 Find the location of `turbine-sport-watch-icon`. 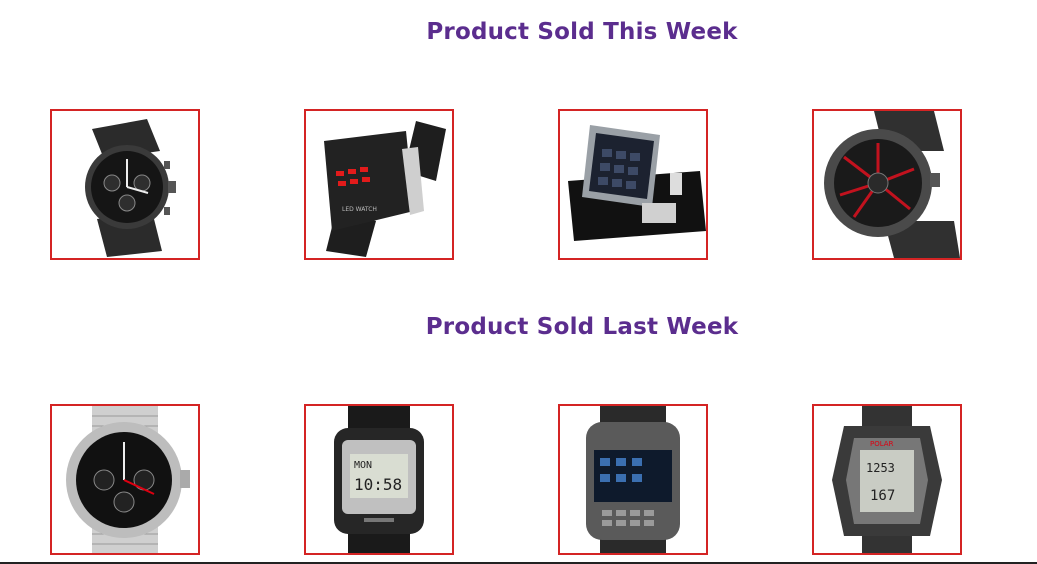

turbine-sport-watch-icon is located at coordinates (892, 184).